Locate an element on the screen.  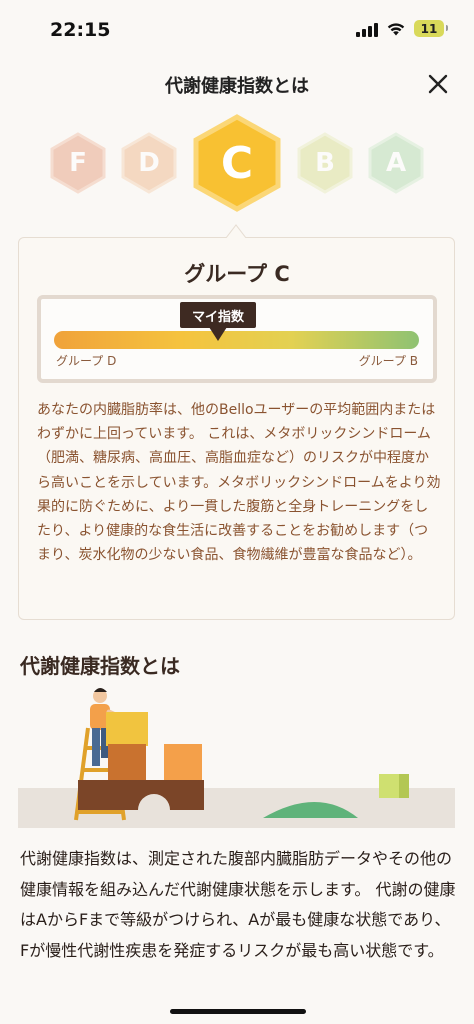
grade-hex-c: C is located at coordinates (237, 163).